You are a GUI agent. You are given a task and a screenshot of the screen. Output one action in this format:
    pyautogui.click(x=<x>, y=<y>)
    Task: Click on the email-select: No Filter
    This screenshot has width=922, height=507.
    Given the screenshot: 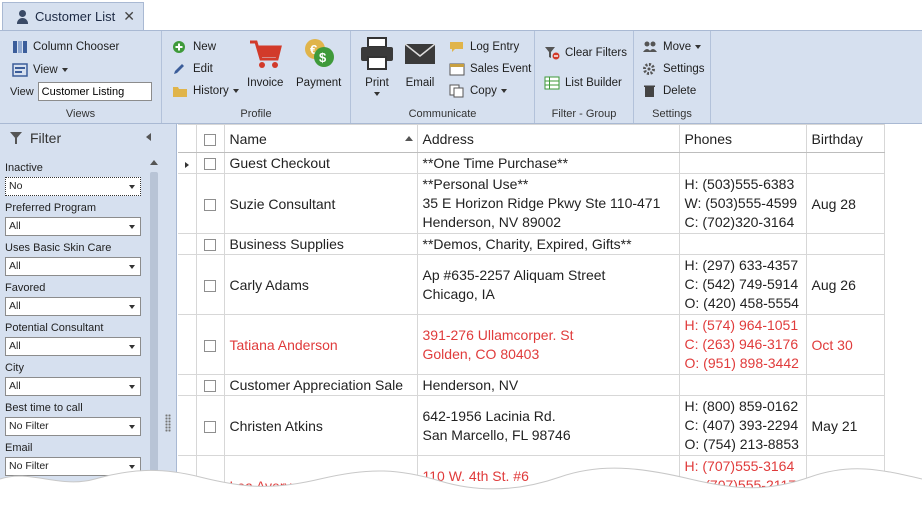 What is the action you would take?
    pyautogui.click(x=73, y=466)
    